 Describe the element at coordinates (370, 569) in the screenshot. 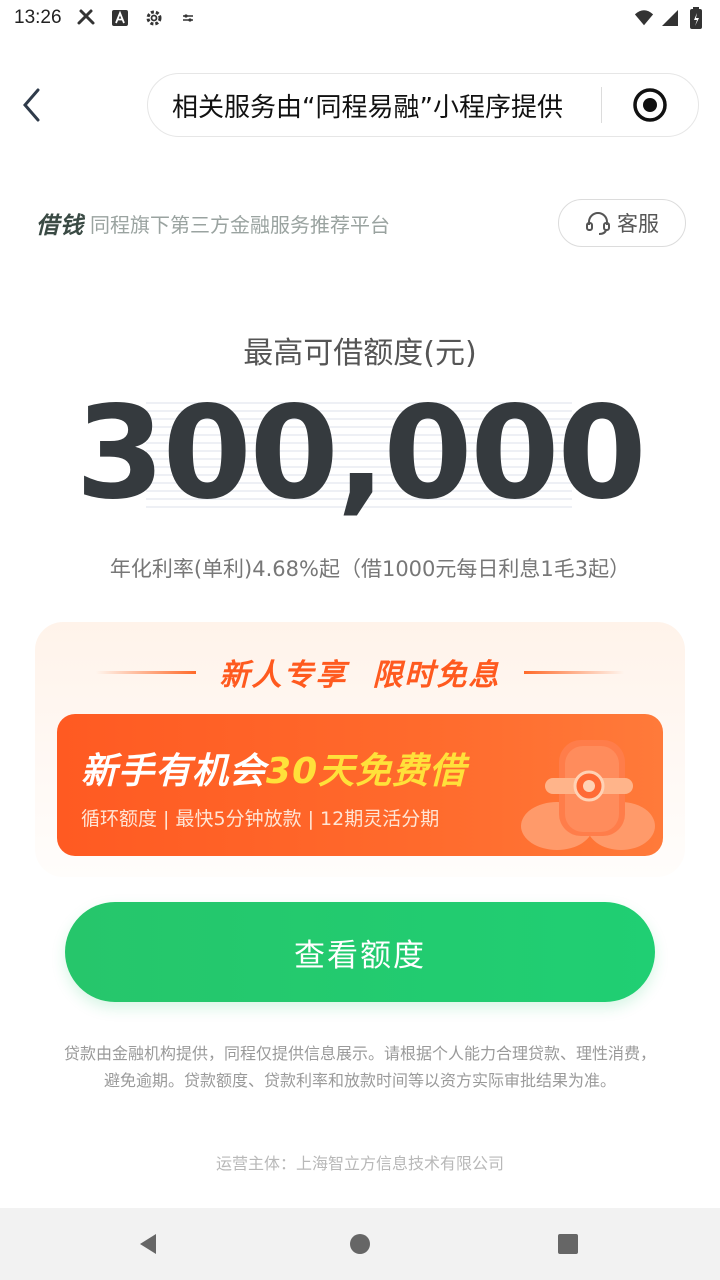

I see `interest-rate-text: 年化利率(单利)4.68%起（借1000元每日利息1毛3起）` at that location.